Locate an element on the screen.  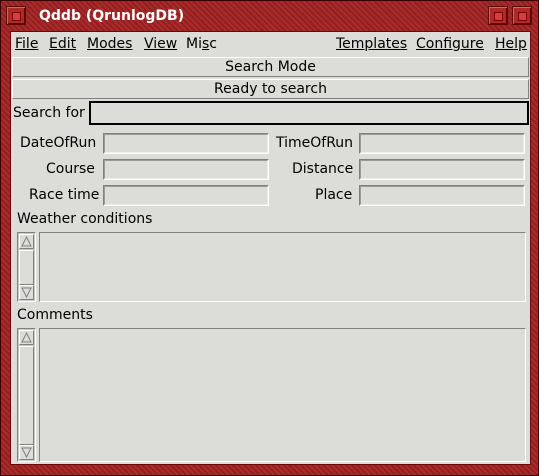
distance-field is located at coordinates (442, 169).